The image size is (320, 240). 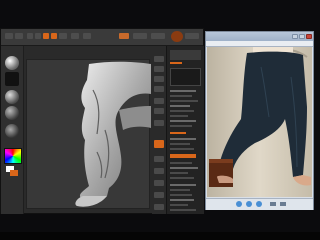 I want to click on next-icon, so click(x=259, y=204).